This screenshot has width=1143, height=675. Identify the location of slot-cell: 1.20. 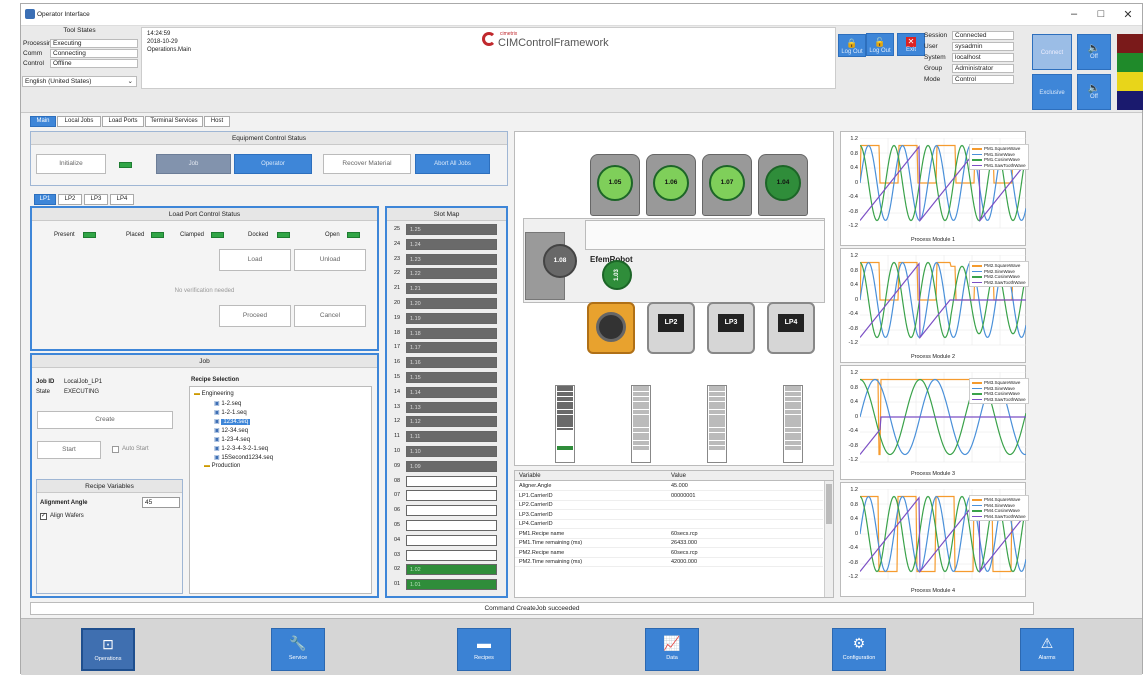
(451, 303).